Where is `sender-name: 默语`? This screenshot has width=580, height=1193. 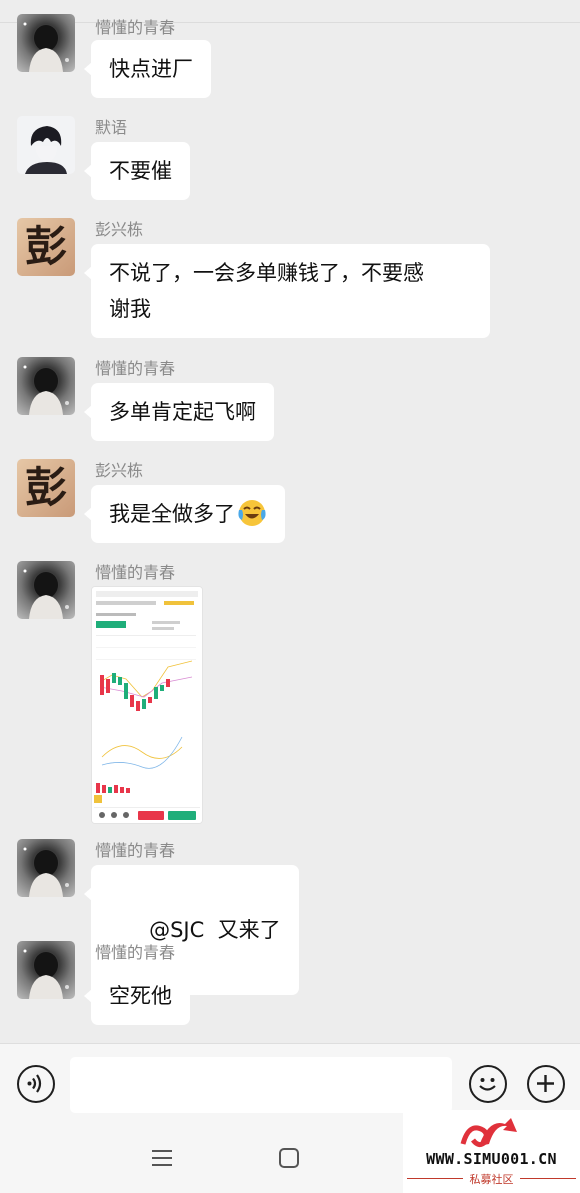 sender-name: 默语 is located at coordinates (111, 127).